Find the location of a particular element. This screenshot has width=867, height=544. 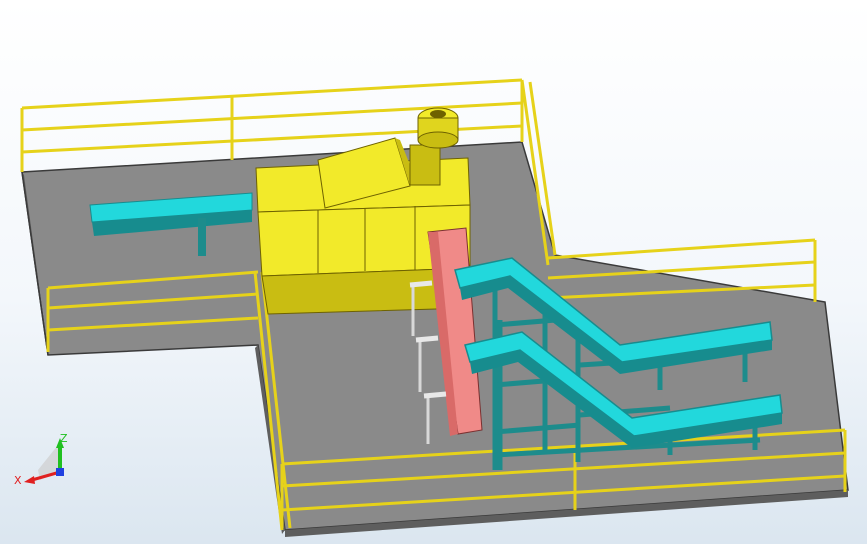

x-arrow-icon is located at coordinates (29, 480).